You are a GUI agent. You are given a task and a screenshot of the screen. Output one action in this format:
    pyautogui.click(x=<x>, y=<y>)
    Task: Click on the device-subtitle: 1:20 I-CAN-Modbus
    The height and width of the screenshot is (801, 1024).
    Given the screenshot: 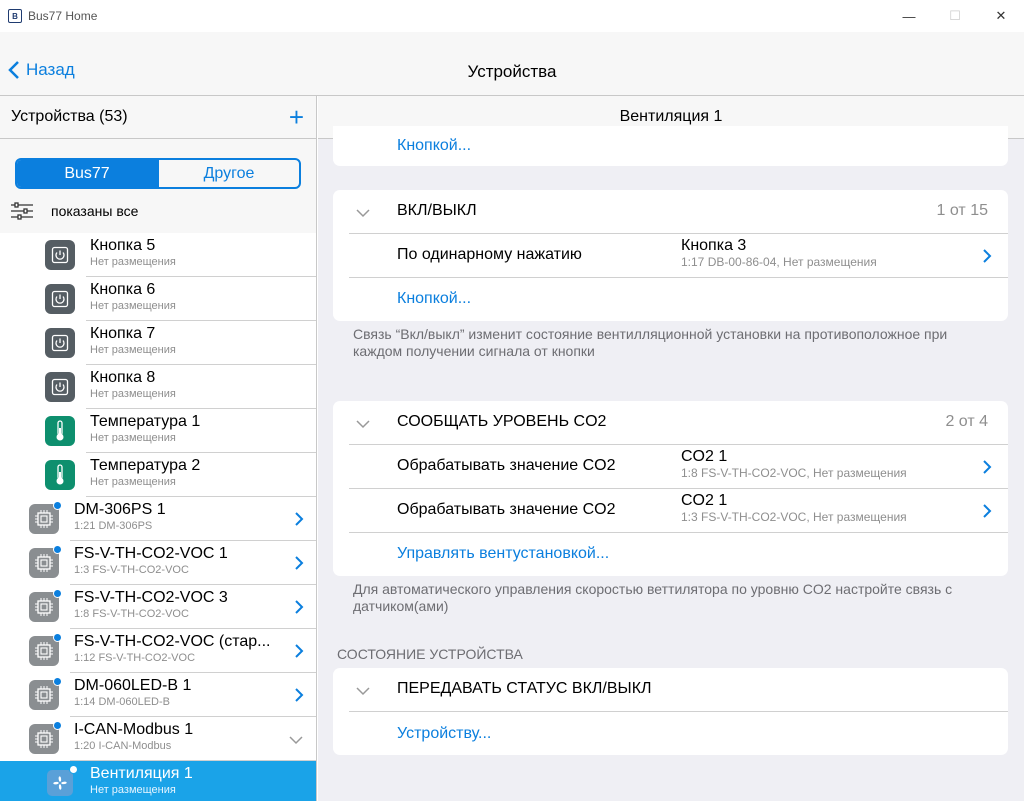 What is the action you would take?
    pyautogui.click(x=123, y=746)
    